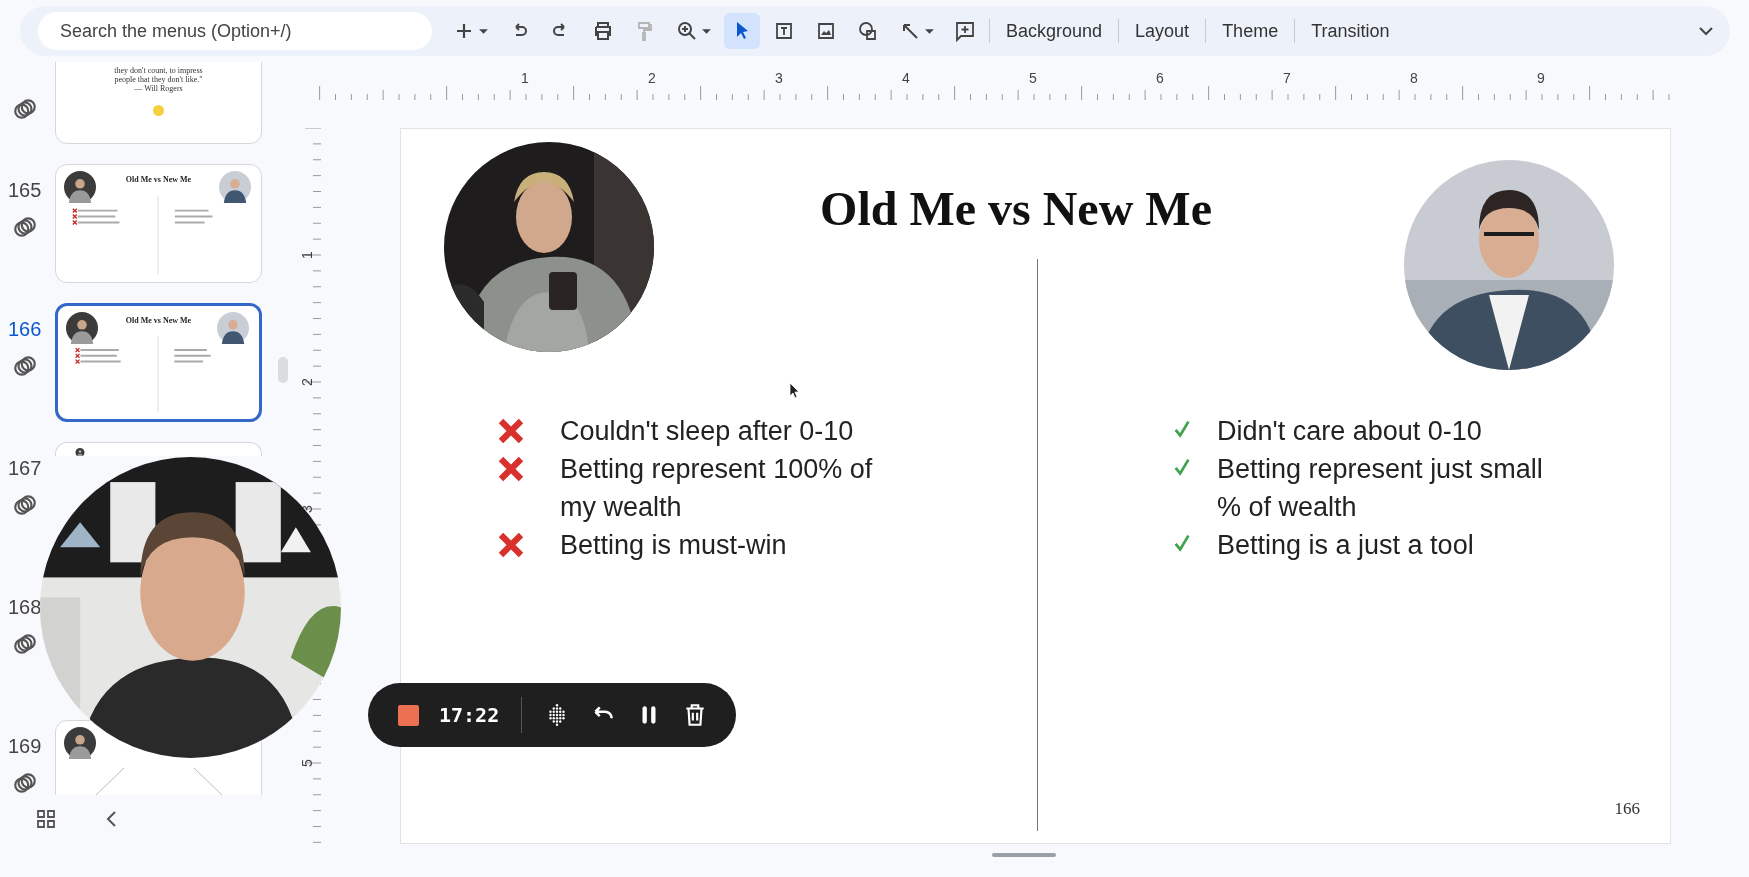  What do you see at coordinates (25, 468) in the screenshot?
I see `slide-number: 167` at bounding box center [25, 468].